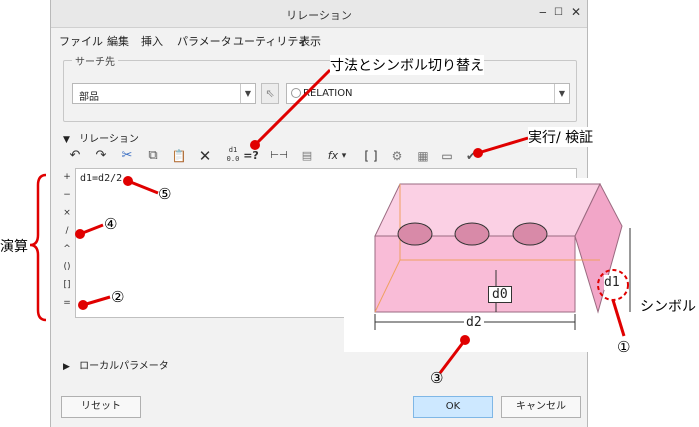 Image resolution: width=699 pixels, height=427 pixels. I want to click on marker-3: ③, so click(437, 378).